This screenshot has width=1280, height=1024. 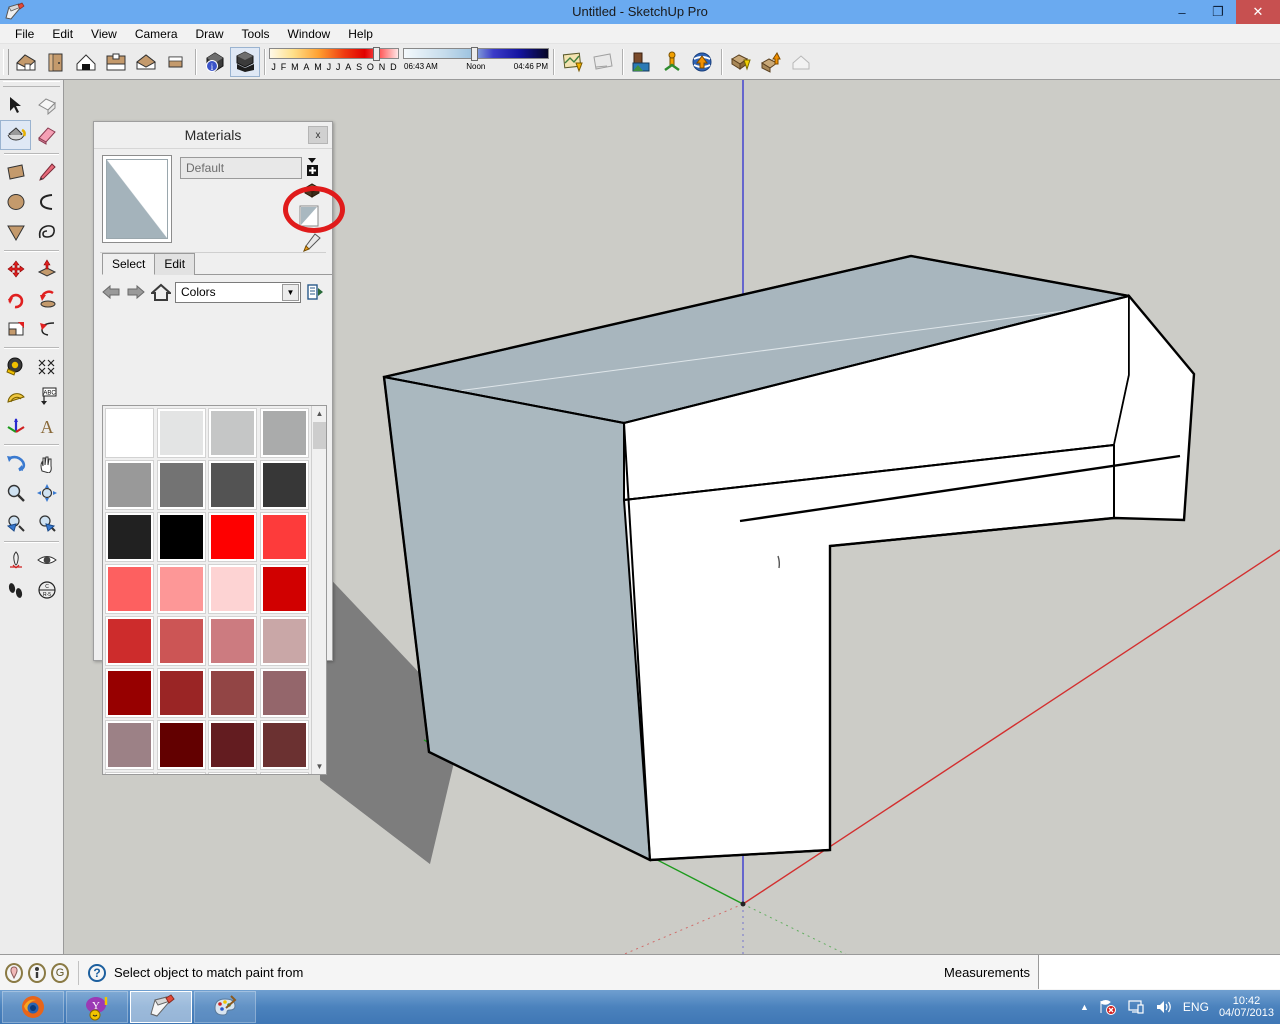 What do you see at coordinates (176, 62) in the screenshot?
I see `display-shadows-icon` at bounding box center [176, 62].